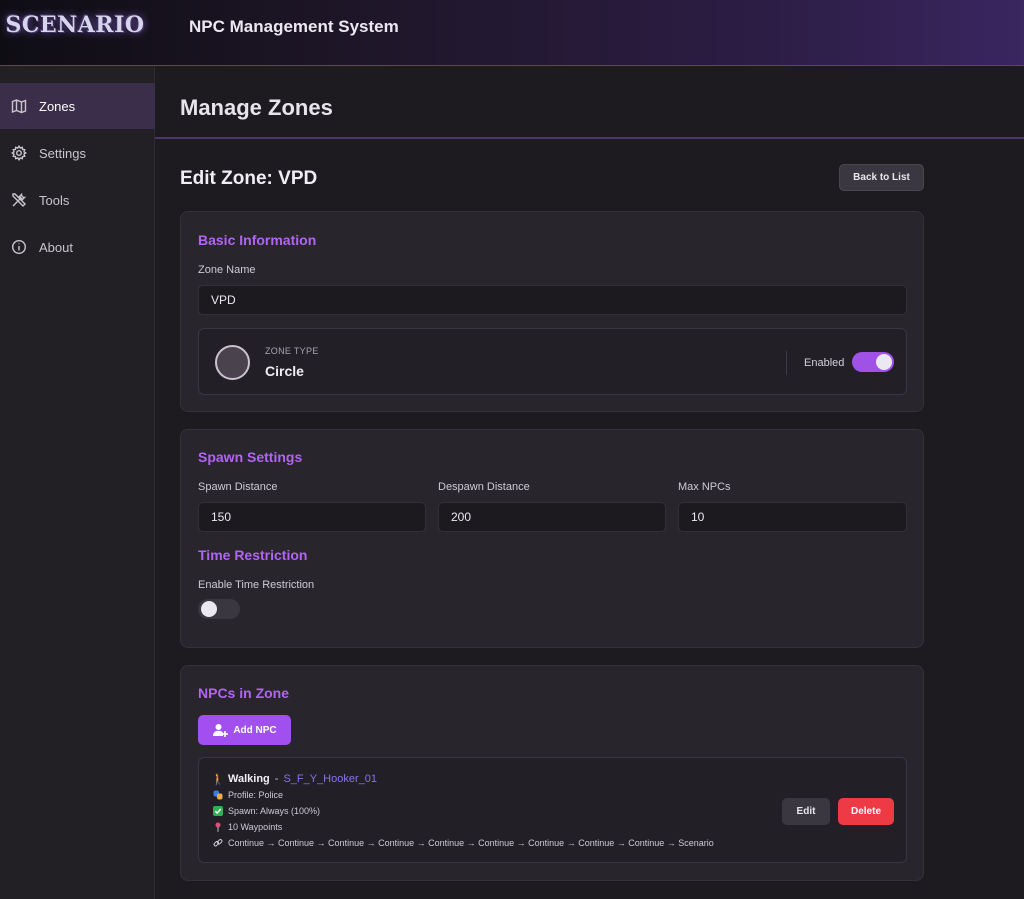 The image size is (1024, 899). I want to click on link-icon, so click(218, 843).